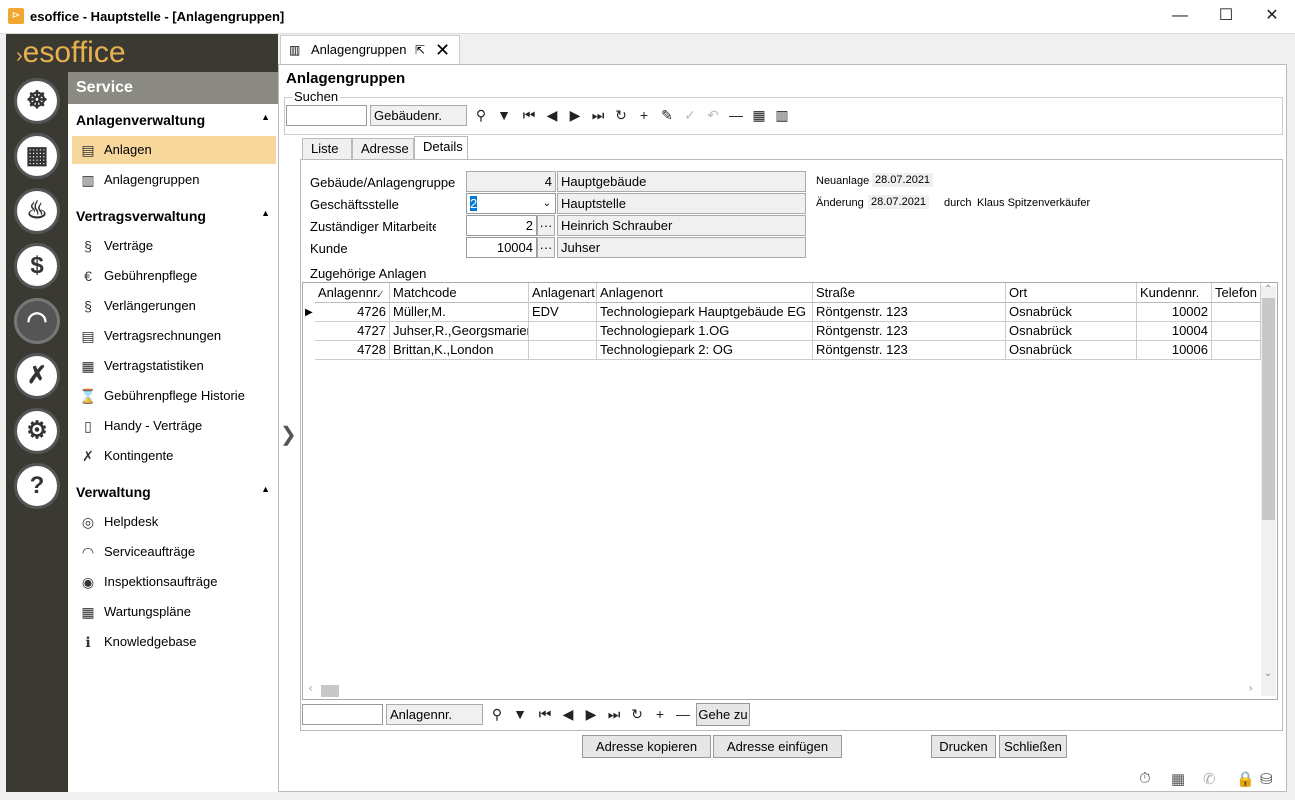 This screenshot has width=1295, height=800. Describe the element at coordinates (1250, 688) in the screenshot. I see `scroll-right-icon: ›` at that location.